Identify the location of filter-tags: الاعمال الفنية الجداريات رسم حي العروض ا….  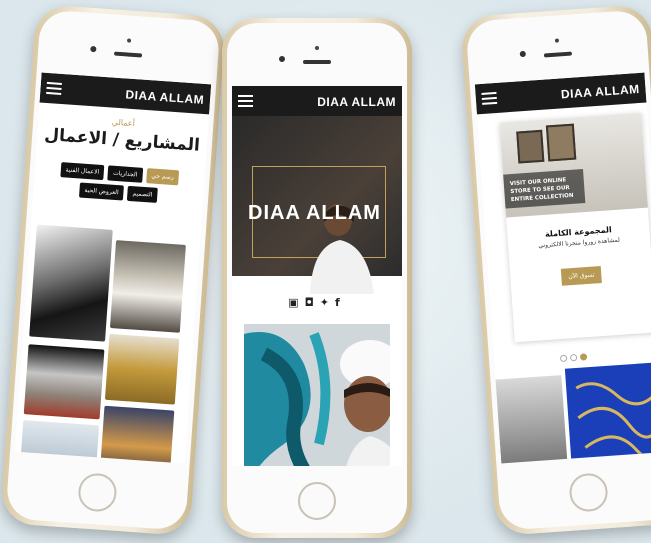
(119, 183).